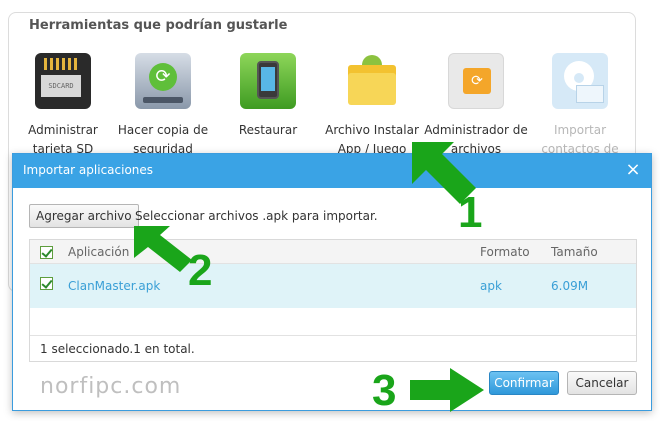  Describe the element at coordinates (163, 81) in the screenshot. I see `backup-icon: ⟳` at that location.